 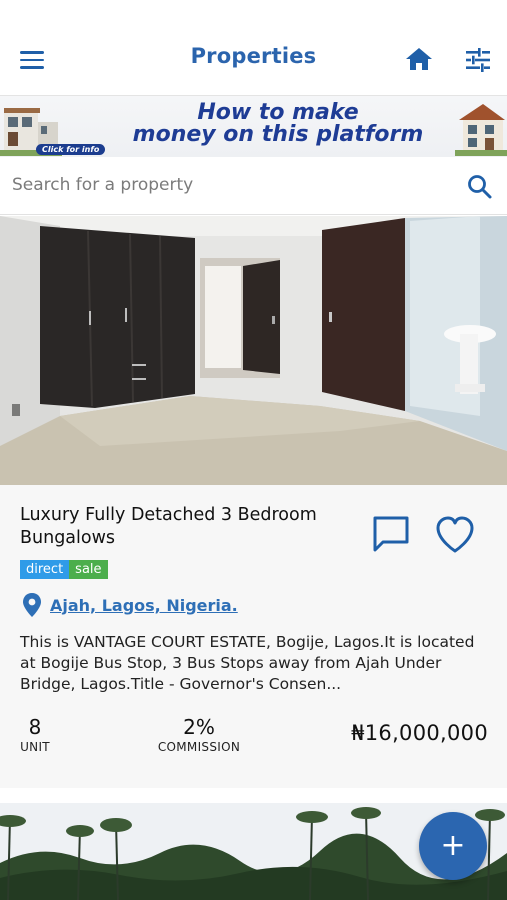 What do you see at coordinates (32, 605) in the screenshot?
I see `location-pin-icon` at bounding box center [32, 605].